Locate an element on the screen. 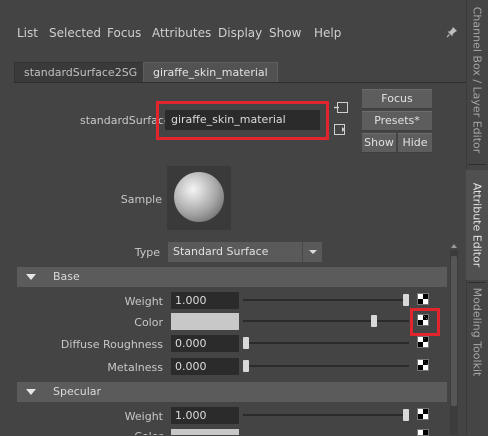 The image size is (488, 436). side-tab-channel-box: Channel Box / Layer Editor is located at coordinates (477, 80).